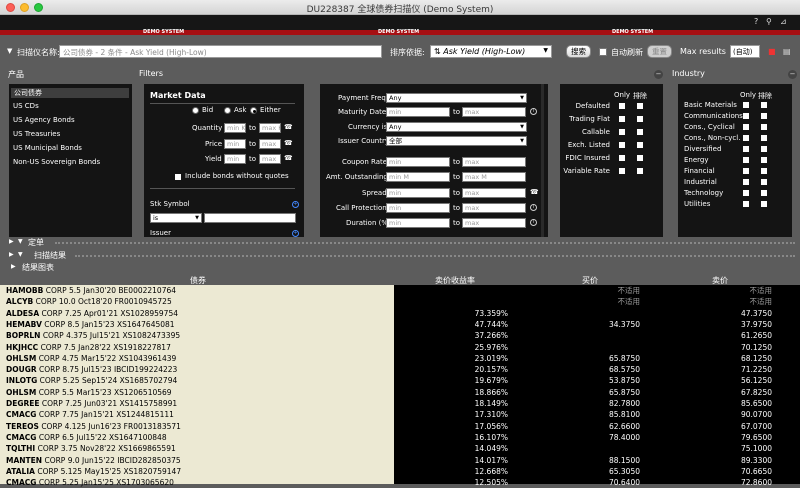 Image resolution: width=800 pixels, height=488 pixels. I want to click on stk-symbol-operator-select: is ▼, so click(176, 218).